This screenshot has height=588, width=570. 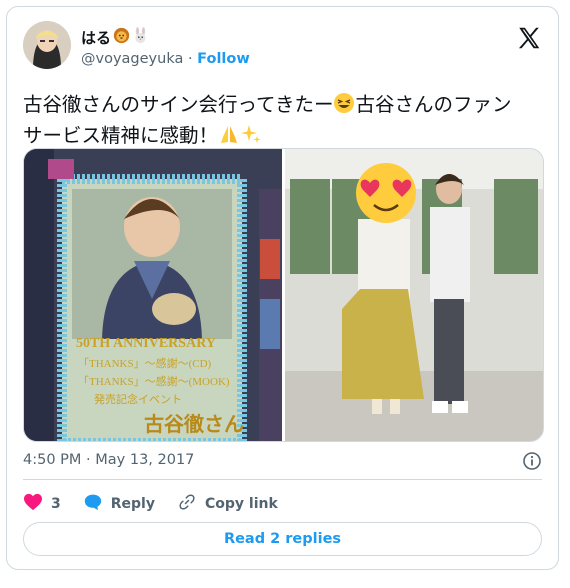 I want to click on reply-label: Reply, so click(x=133, y=504).